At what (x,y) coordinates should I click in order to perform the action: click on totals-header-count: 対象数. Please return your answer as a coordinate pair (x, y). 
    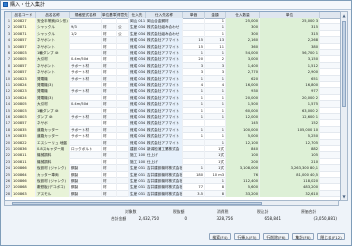
    Looking at the image, I should click on (131, 211).